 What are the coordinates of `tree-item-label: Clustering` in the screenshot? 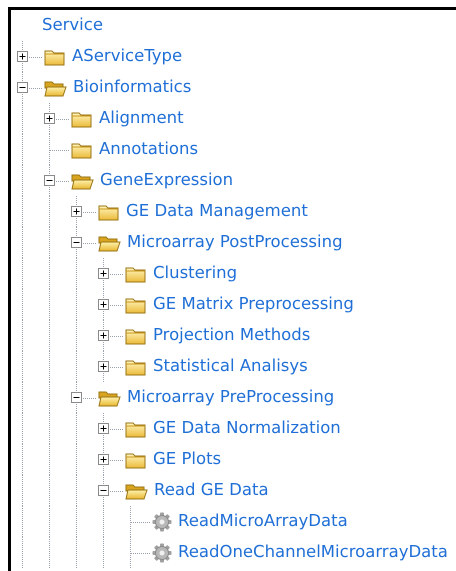 It's located at (195, 273).